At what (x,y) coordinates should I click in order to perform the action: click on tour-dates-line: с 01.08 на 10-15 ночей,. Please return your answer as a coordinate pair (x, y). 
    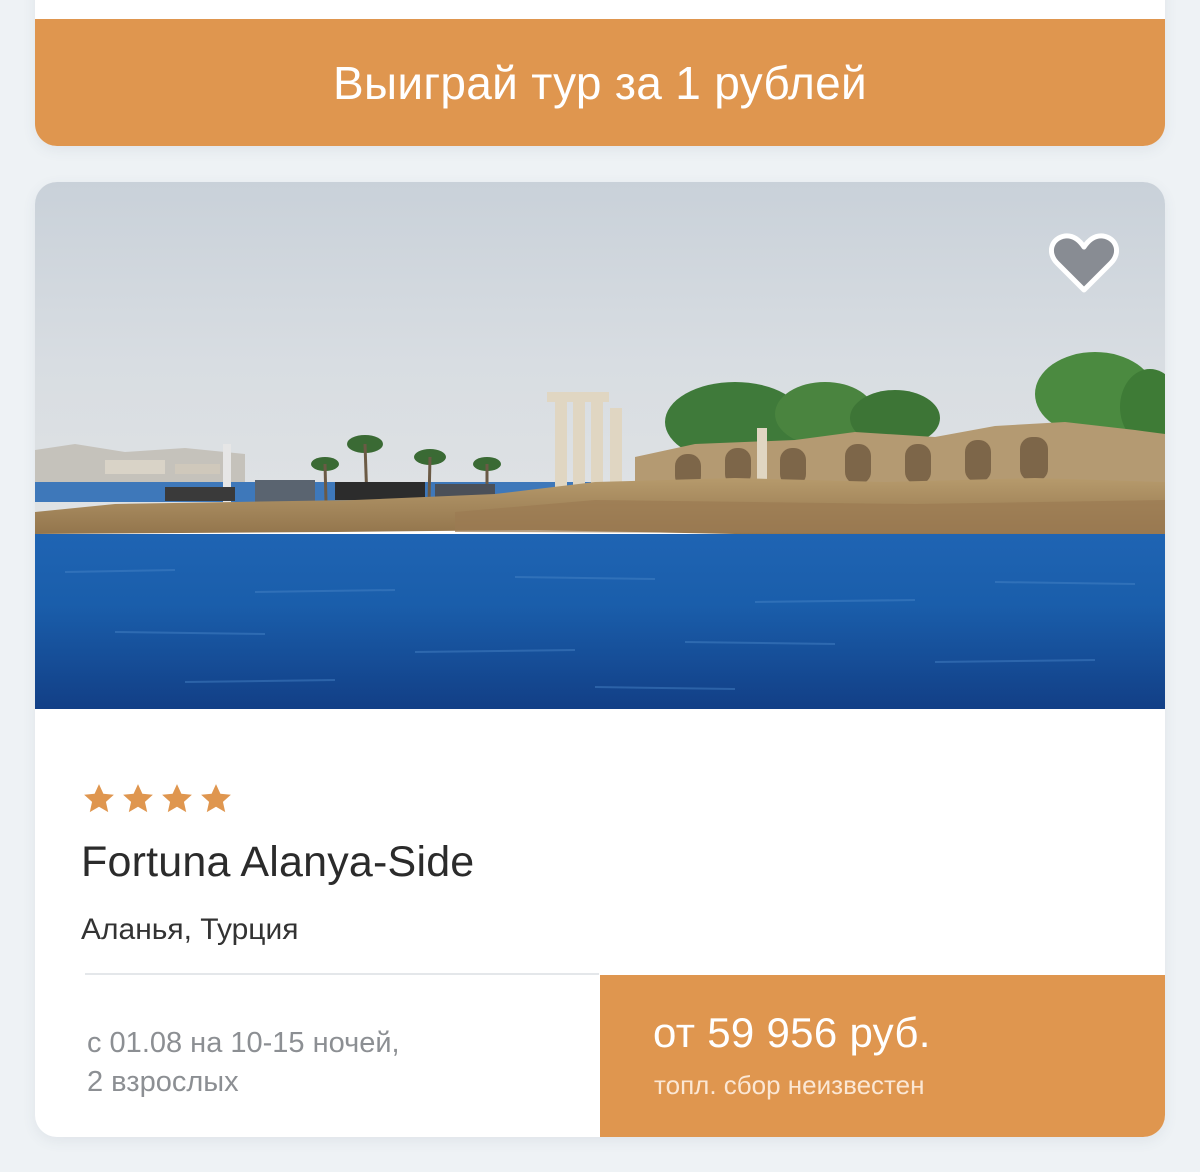
    Looking at the image, I should click on (243, 1043).